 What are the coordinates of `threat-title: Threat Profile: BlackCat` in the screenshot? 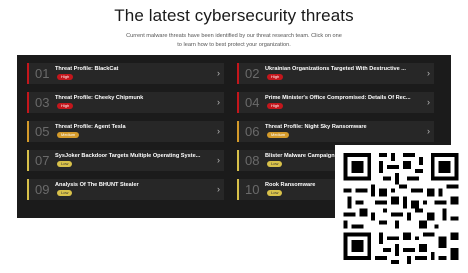 It's located at (87, 69).